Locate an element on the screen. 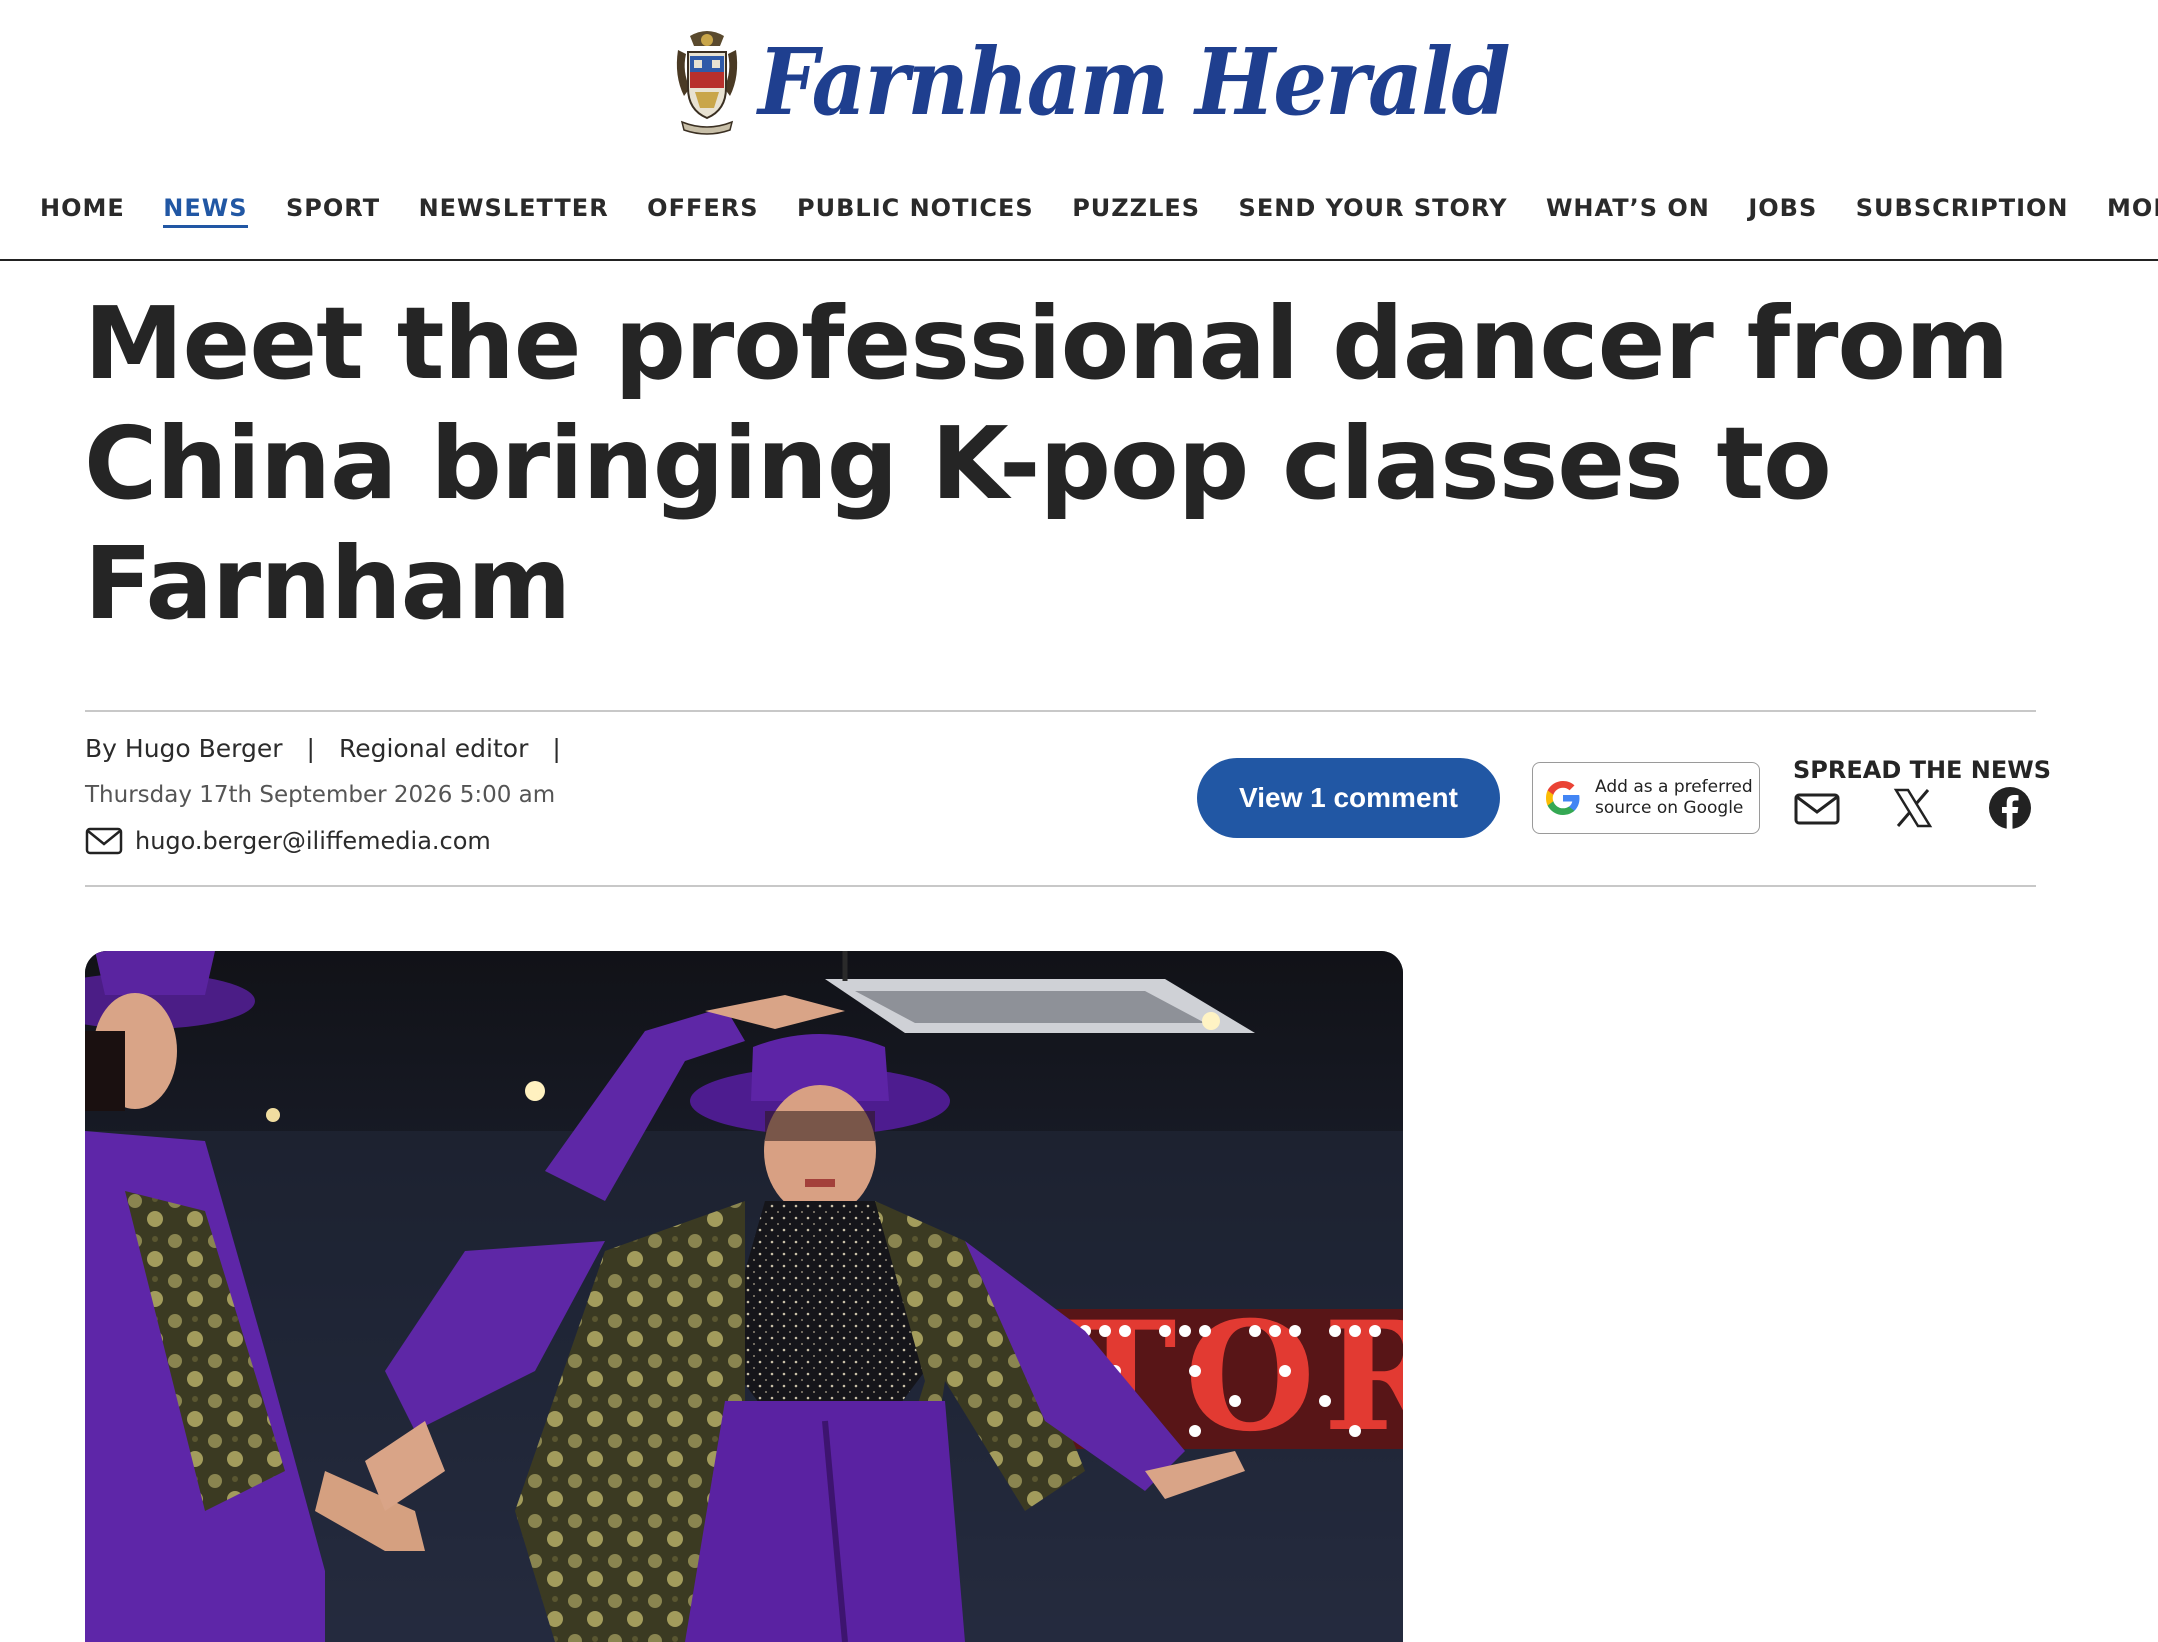 The height and width of the screenshot is (1642, 2158). share-email-icon is located at coordinates (1817, 808).